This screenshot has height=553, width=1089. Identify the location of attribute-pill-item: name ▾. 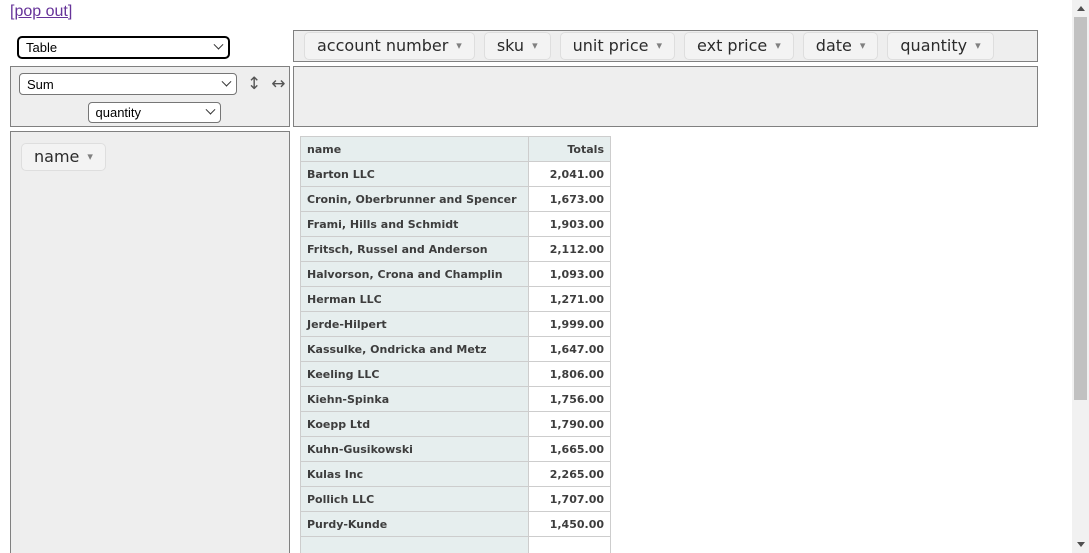
(63, 157).